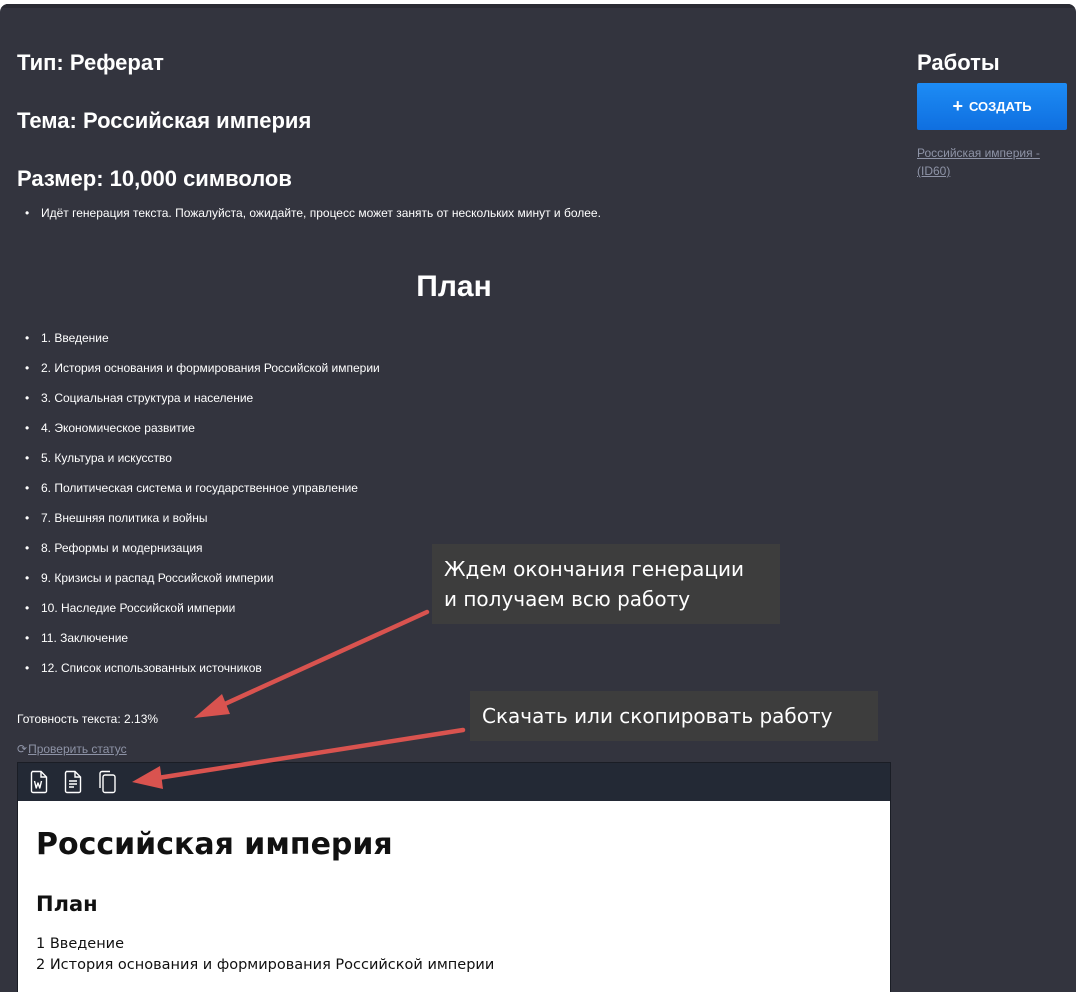 The image size is (1078, 992). I want to click on word-download-icon, so click(39, 782).